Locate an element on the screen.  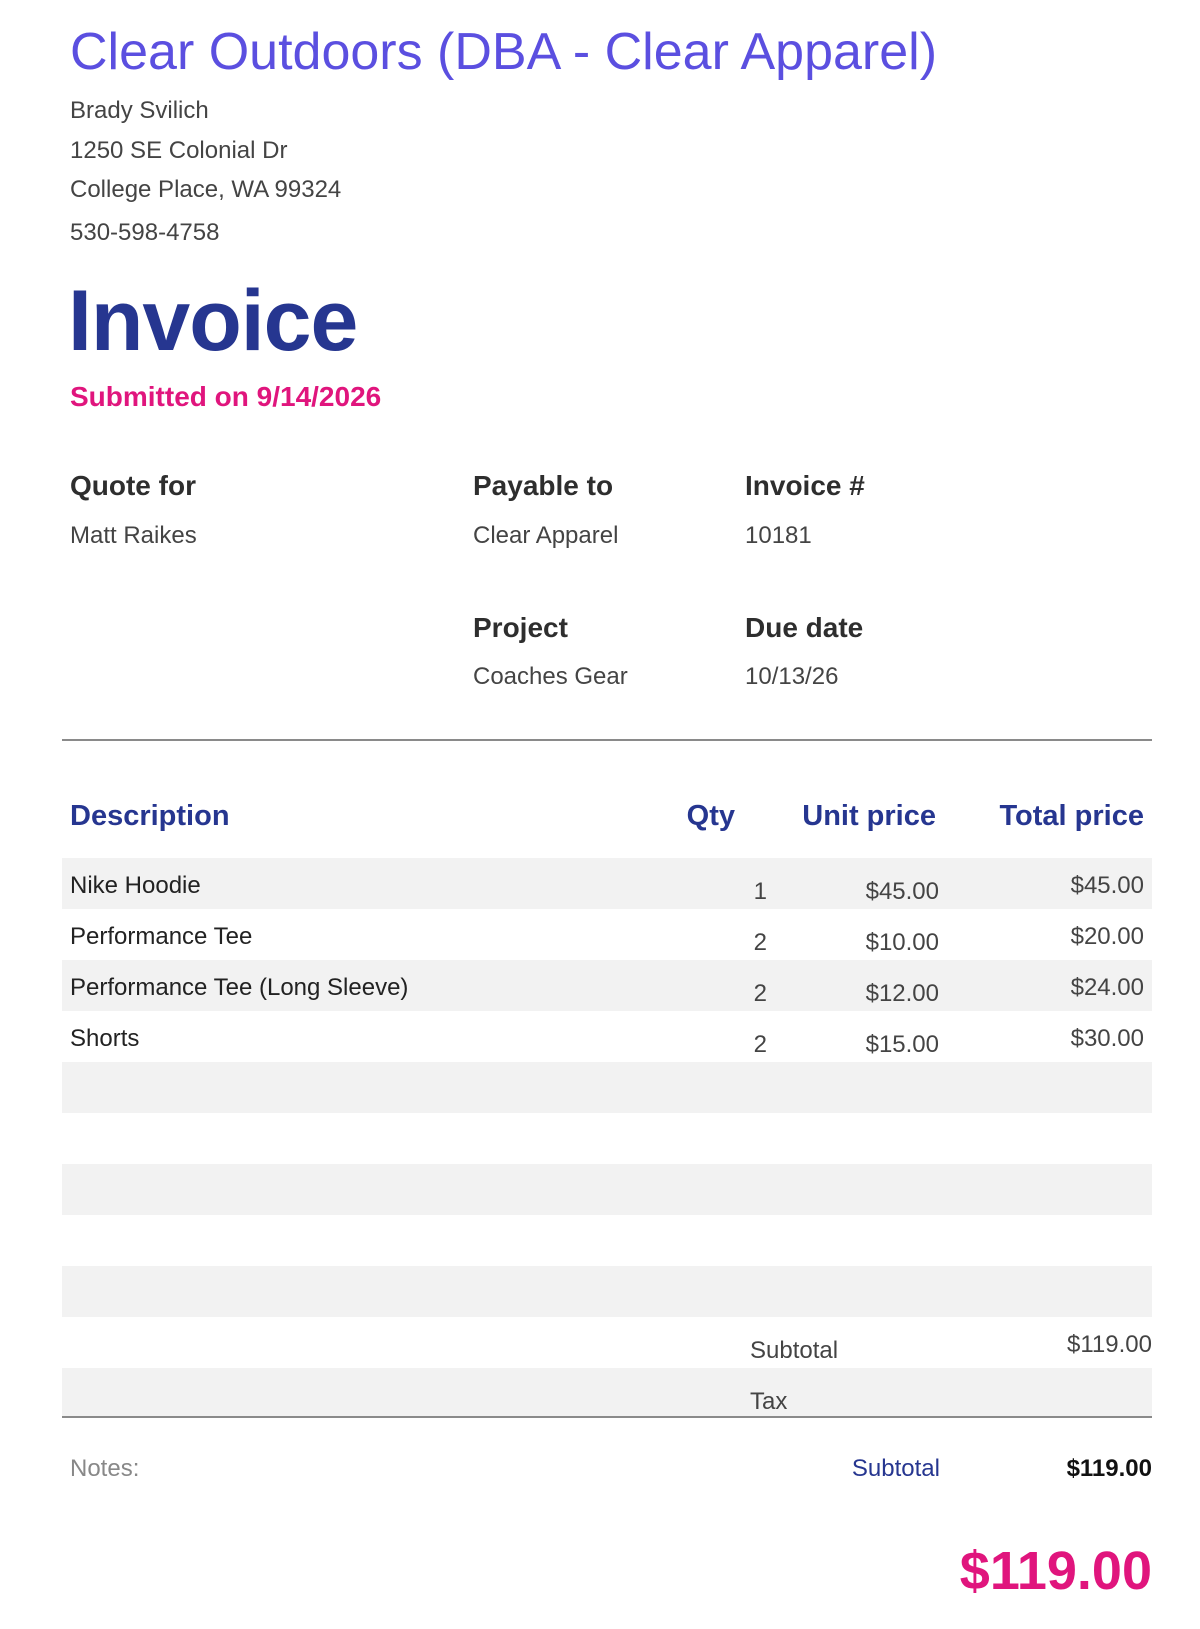
notes-label: Notes: is located at coordinates (105, 1468).